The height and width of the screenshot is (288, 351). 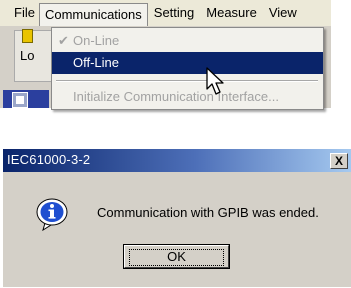 What do you see at coordinates (231, 13) in the screenshot?
I see `menu-measure: Measure` at bounding box center [231, 13].